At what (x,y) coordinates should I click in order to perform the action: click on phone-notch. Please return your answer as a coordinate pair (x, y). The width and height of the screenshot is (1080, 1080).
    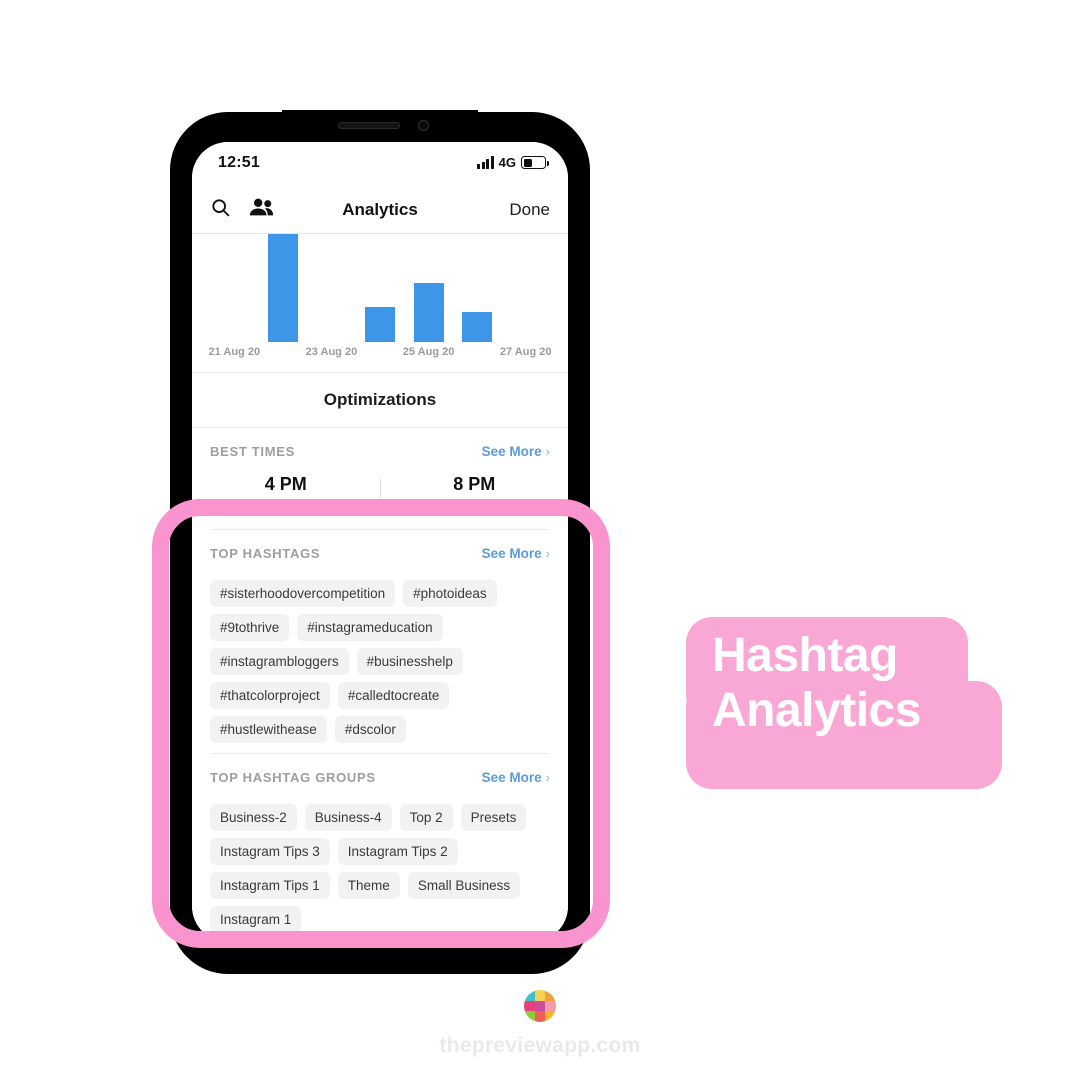
    Looking at the image, I should click on (380, 126).